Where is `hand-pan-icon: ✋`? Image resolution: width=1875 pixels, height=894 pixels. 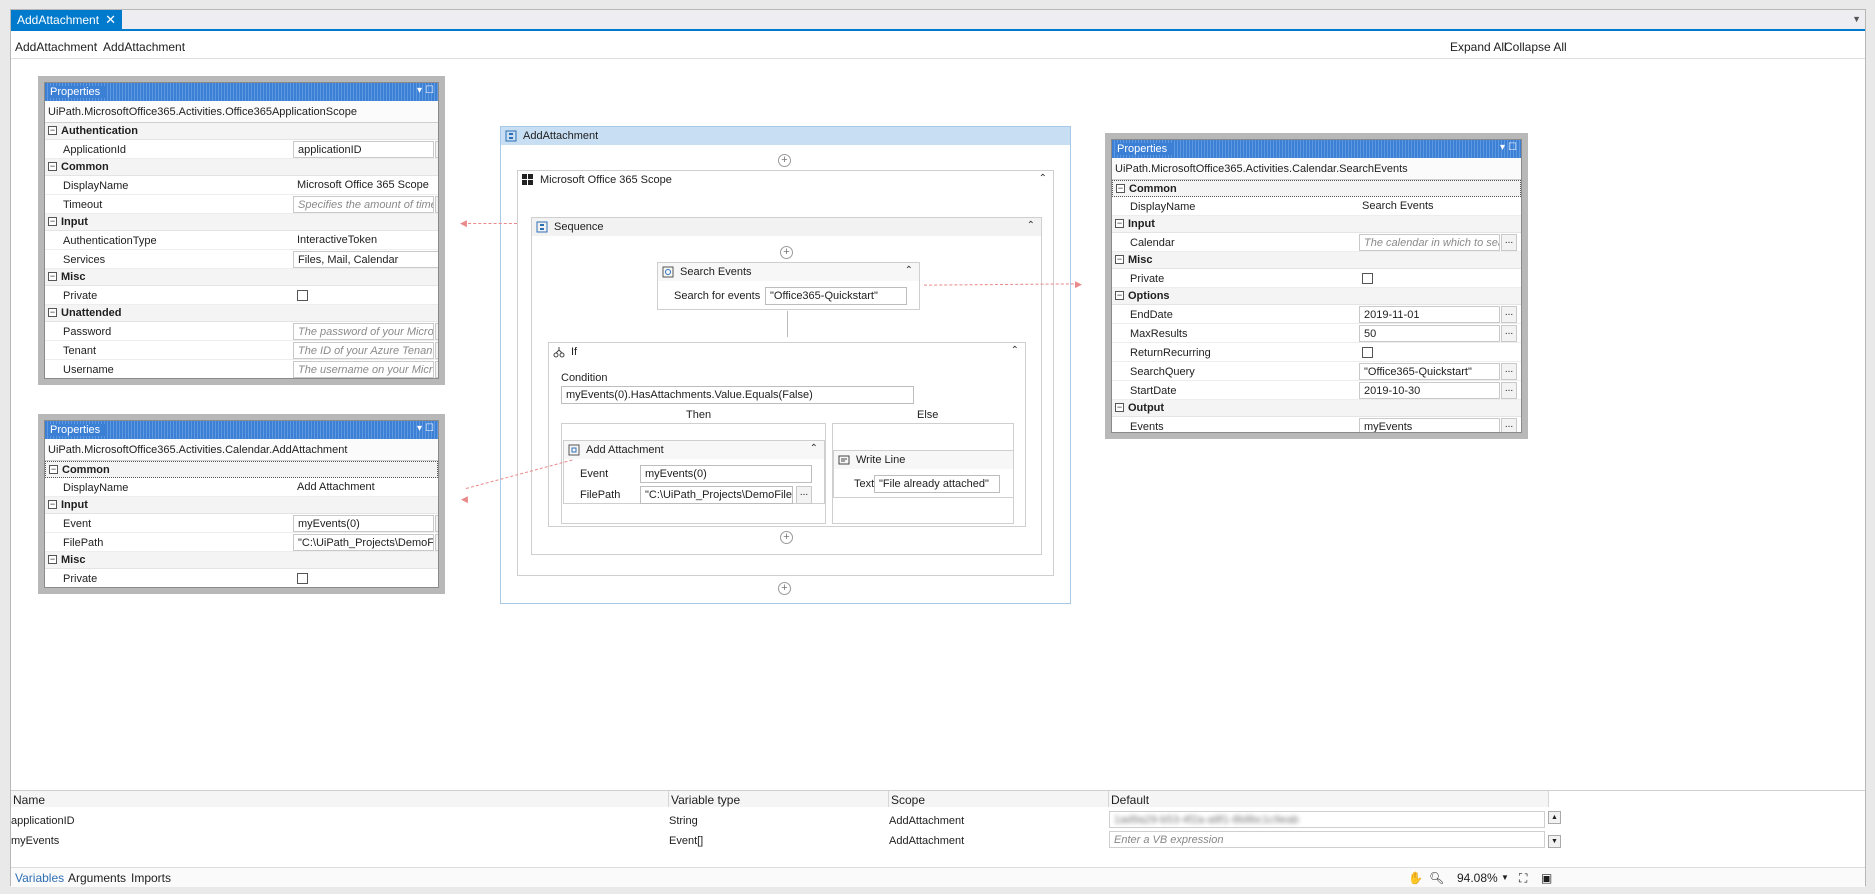 hand-pan-icon: ✋ is located at coordinates (1415, 878).